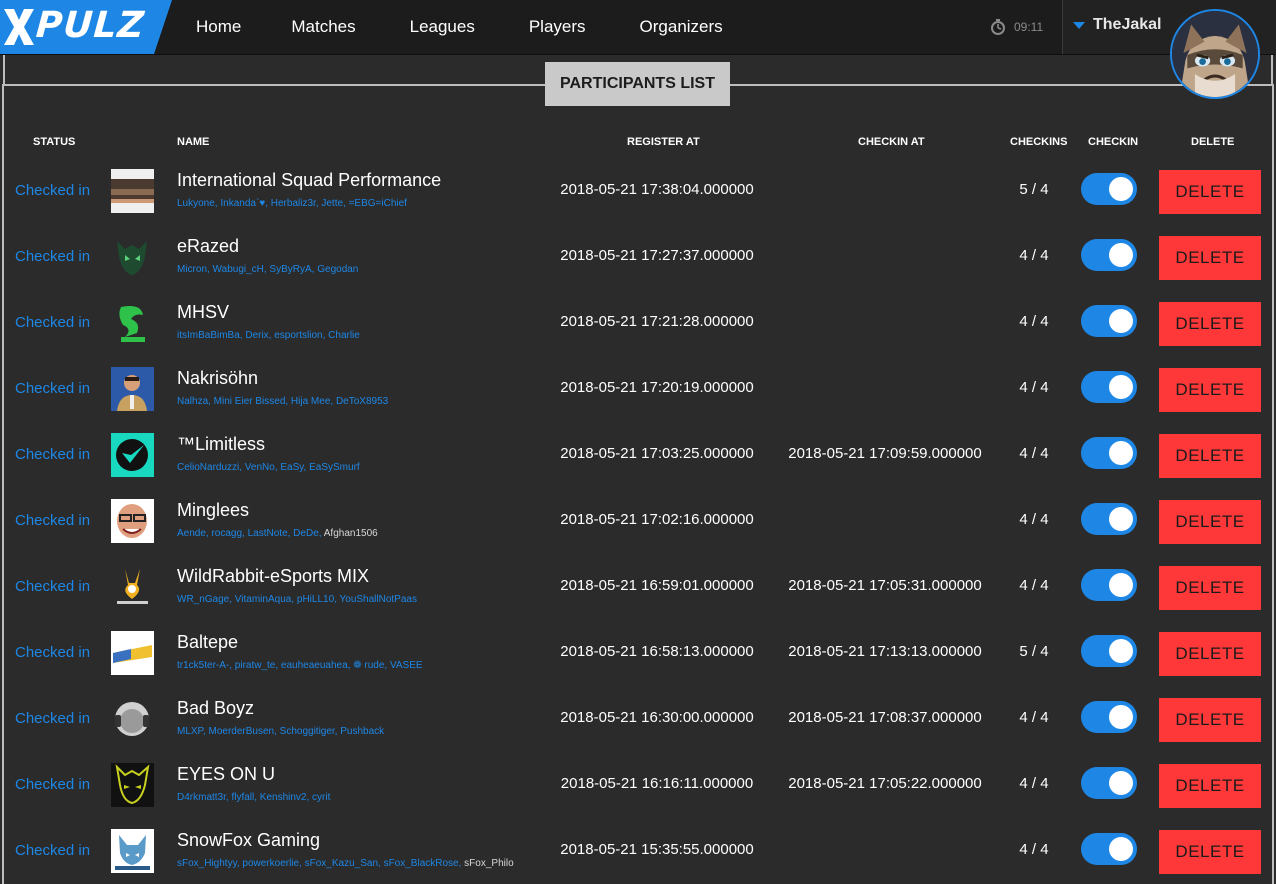  Describe the element at coordinates (309, 180) in the screenshot. I see `team-name: International Squad Performance` at that location.